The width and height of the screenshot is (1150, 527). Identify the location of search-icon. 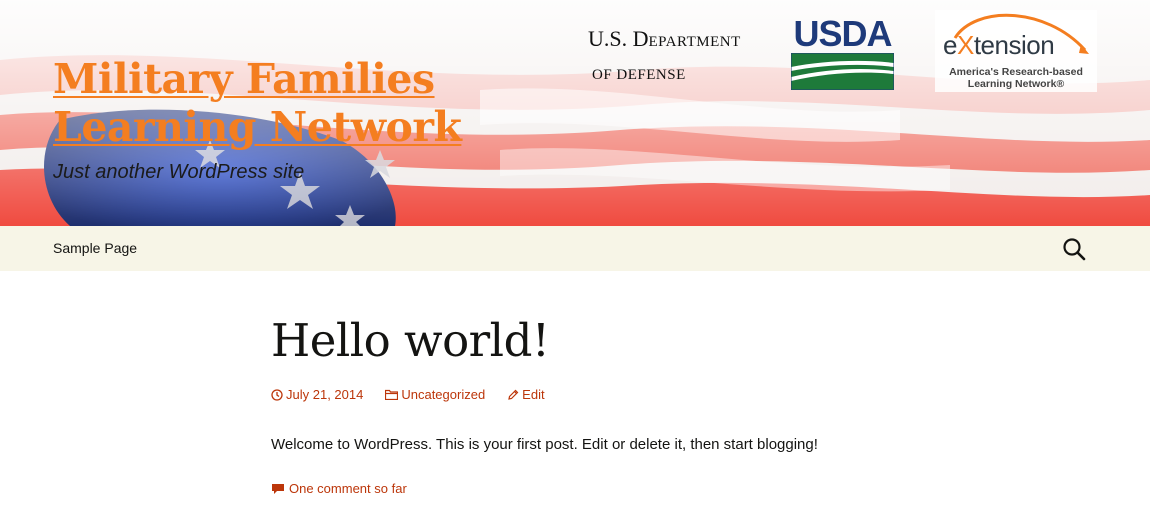
(1074, 249).